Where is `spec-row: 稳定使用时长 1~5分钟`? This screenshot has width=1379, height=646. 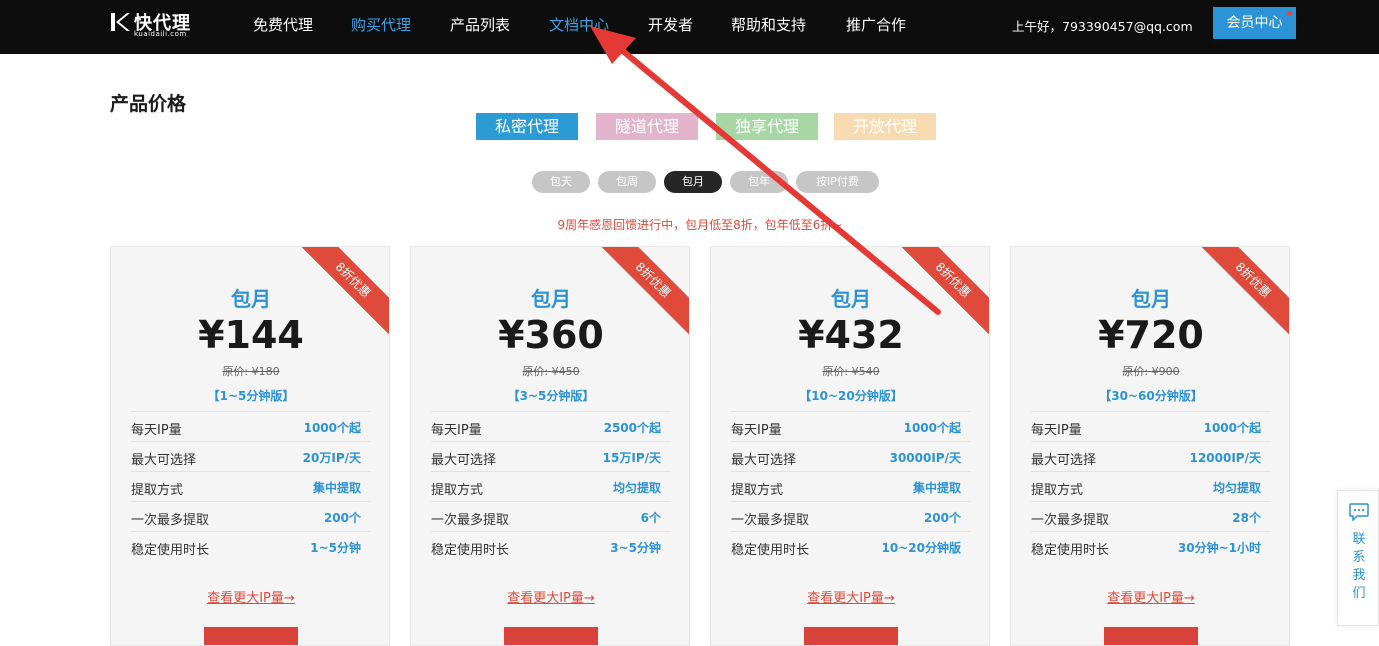
spec-row: 稳定使用时长 1~5分钟 is located at coordinates (251, 546).